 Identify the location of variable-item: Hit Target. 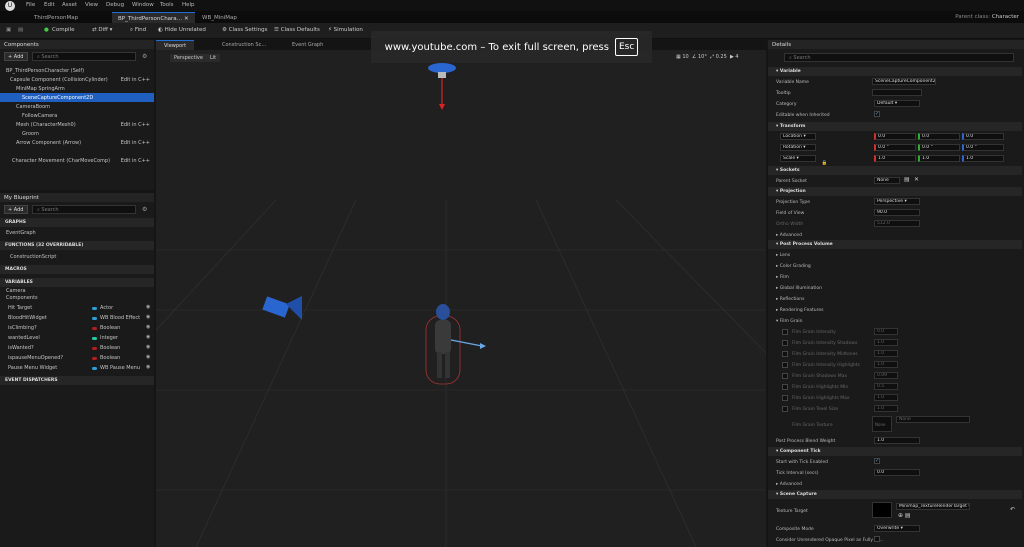
(77, 307).